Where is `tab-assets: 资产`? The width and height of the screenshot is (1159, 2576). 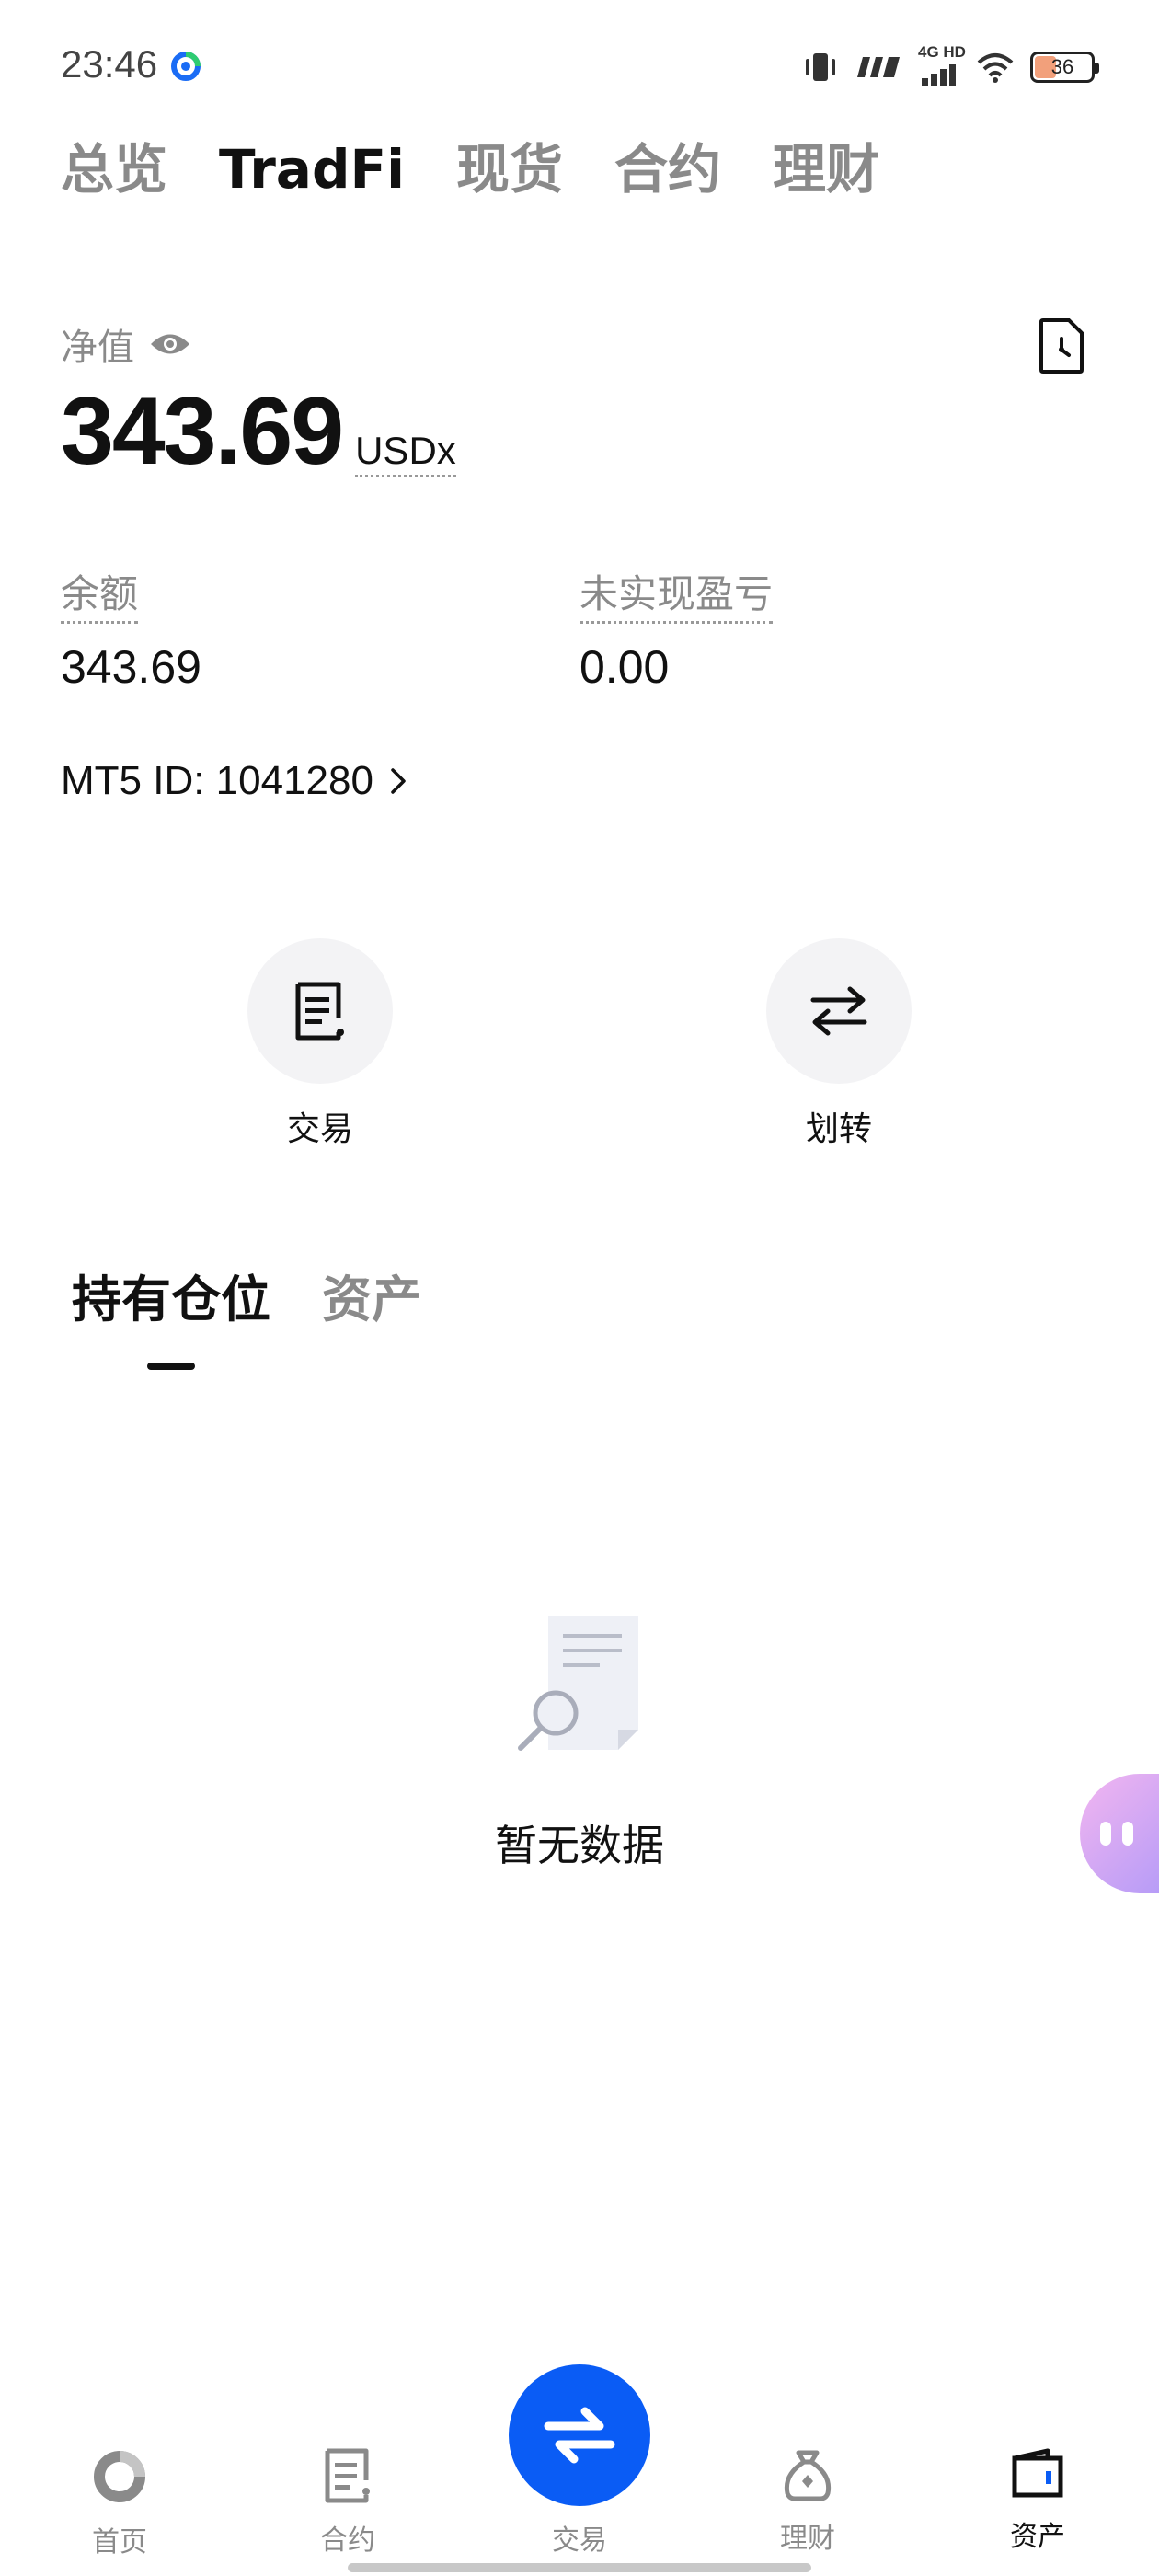 tab-assets: 资产 is located at coordinates (371, 1295).